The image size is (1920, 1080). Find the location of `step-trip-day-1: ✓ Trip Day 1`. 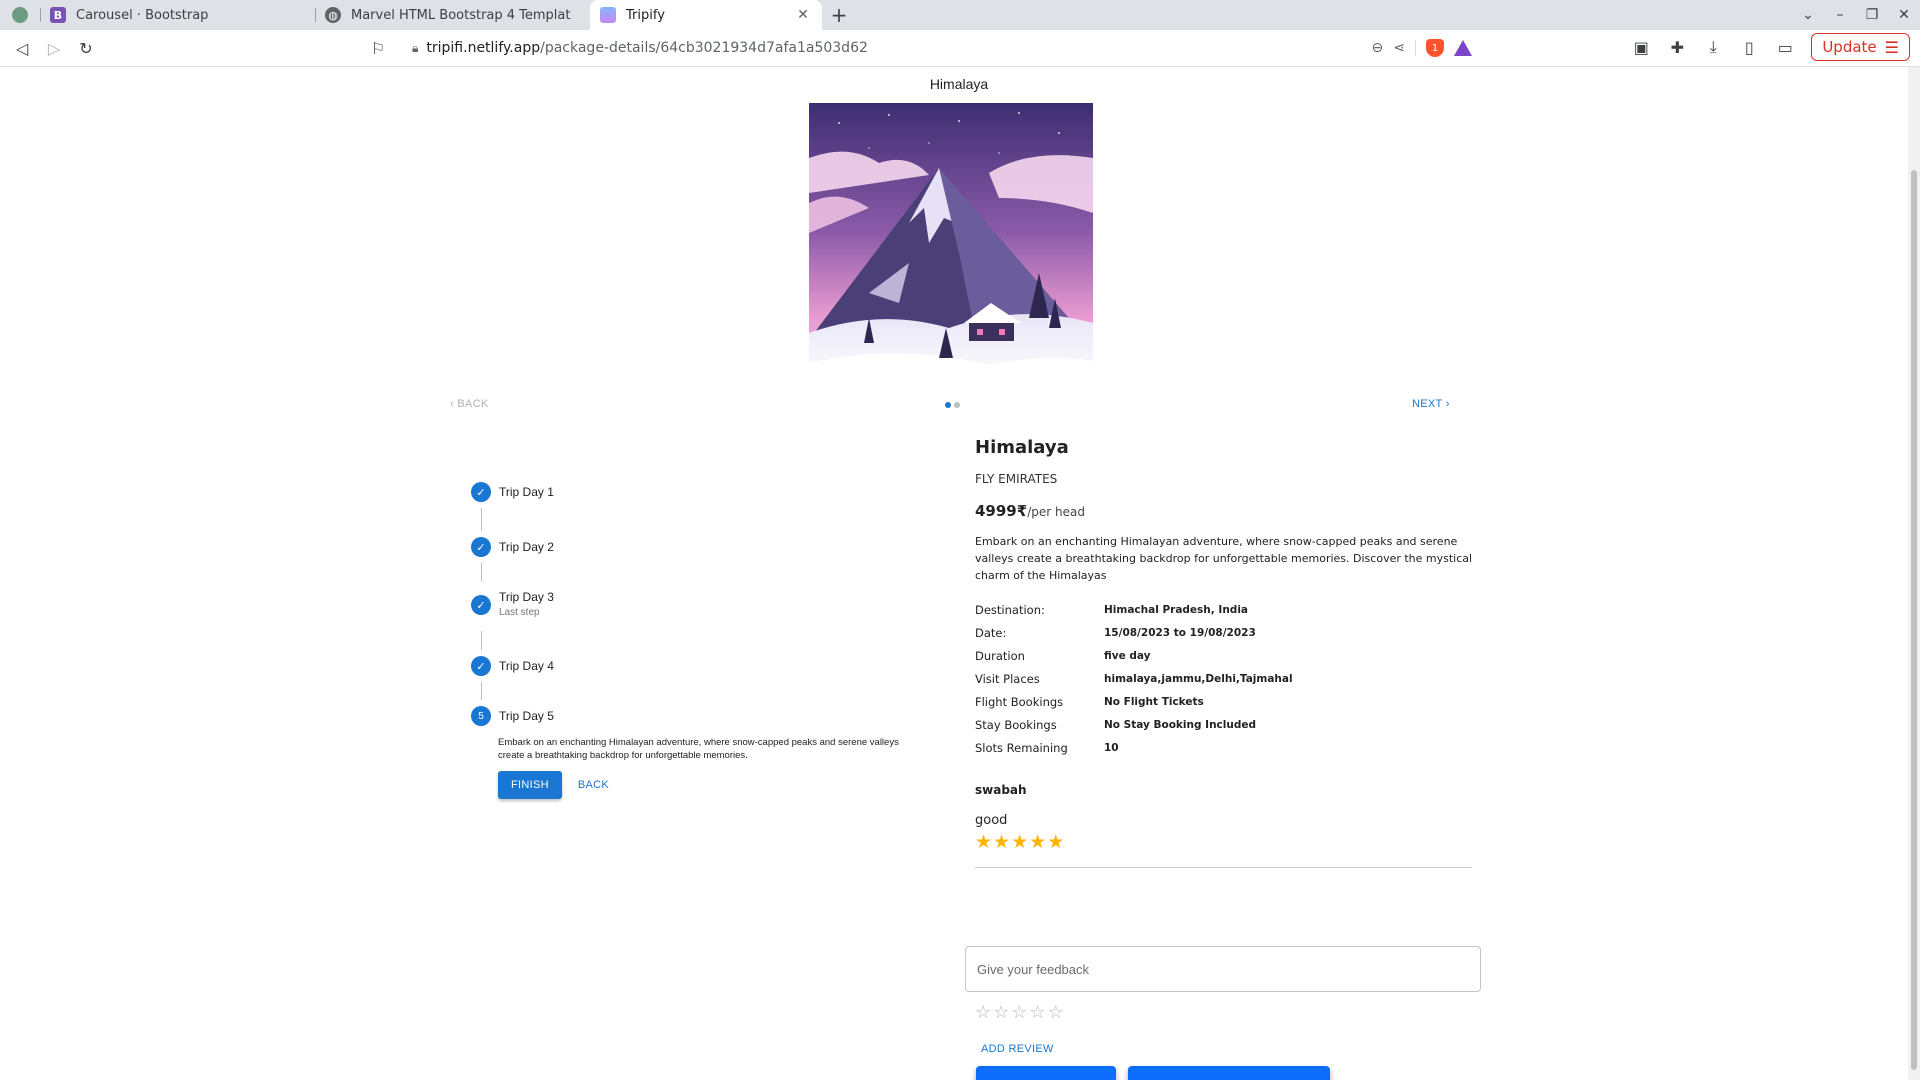

step-trip-day-1: ✓ Trip Day 1 is located at coordinates (691, 492).